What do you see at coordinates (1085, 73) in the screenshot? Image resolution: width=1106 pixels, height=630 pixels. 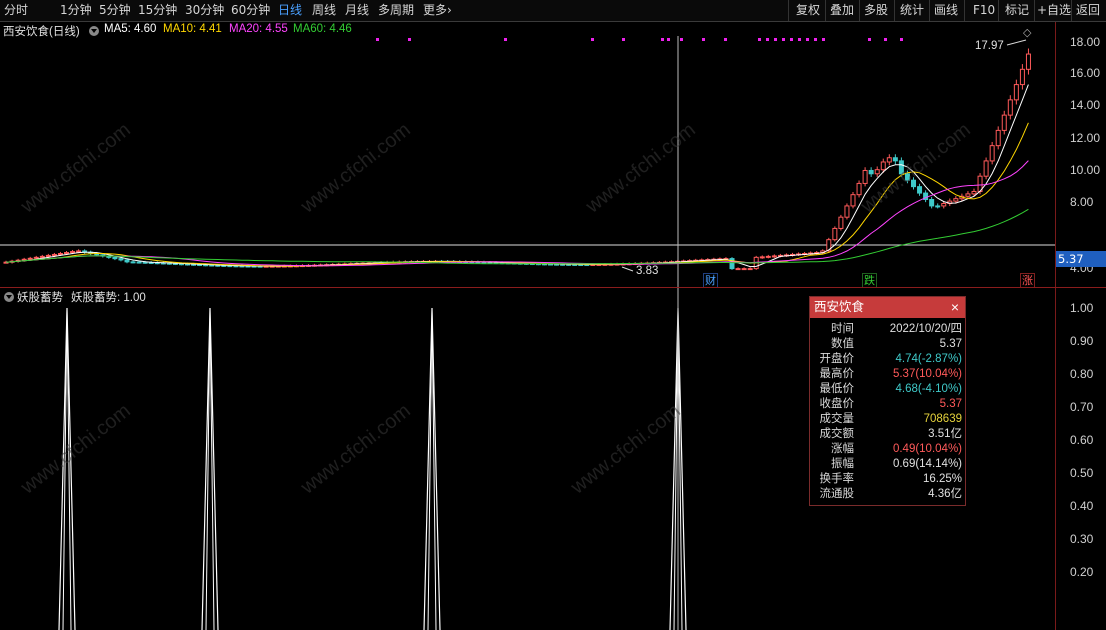 I see `price-tick: 16.00` at bounding box center [1085, 73].